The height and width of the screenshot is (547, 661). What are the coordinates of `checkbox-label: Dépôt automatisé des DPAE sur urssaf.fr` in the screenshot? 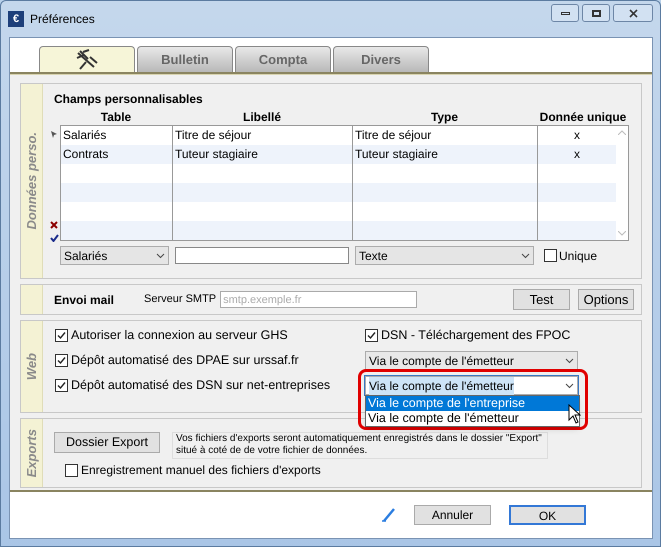 It's located at (185, 361).